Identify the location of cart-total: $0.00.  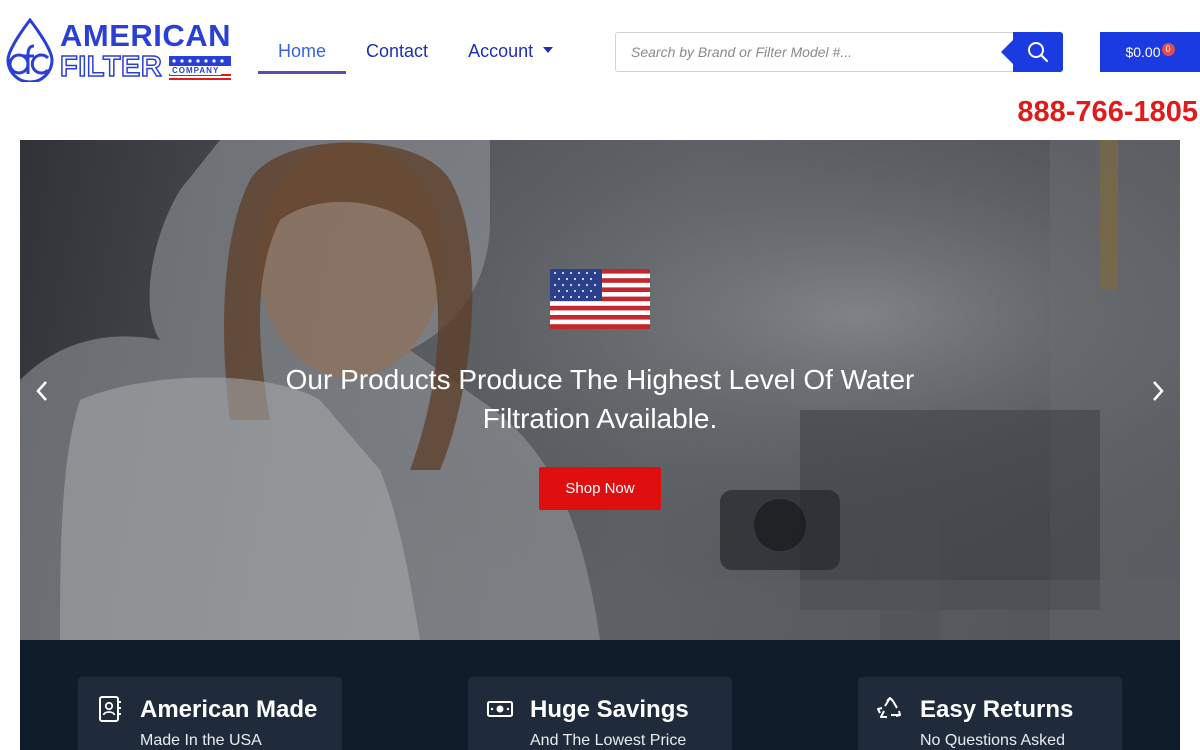
(1143, 52).